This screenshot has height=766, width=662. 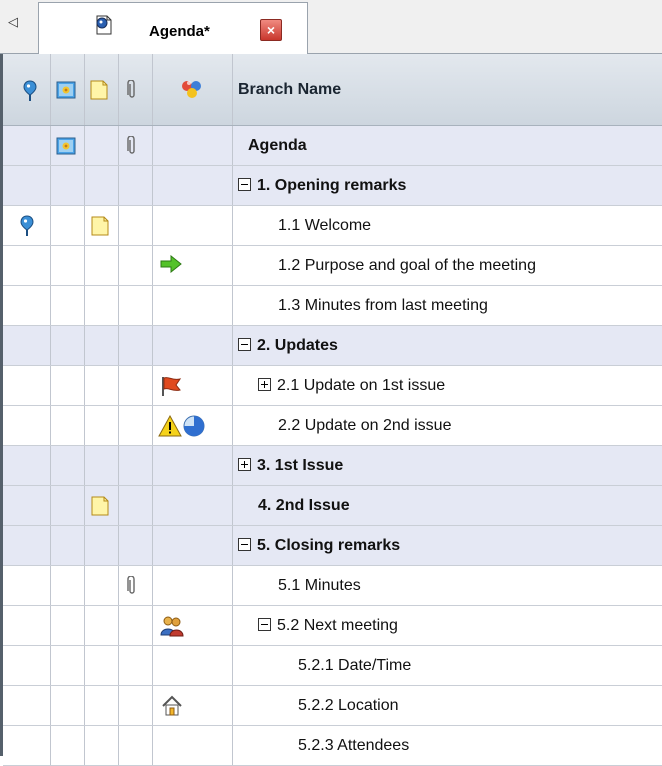 What do you see at coordinates (332, 146) in the screenshot?
I see `outline-row: Agenda` at bounding box center [332, 146].